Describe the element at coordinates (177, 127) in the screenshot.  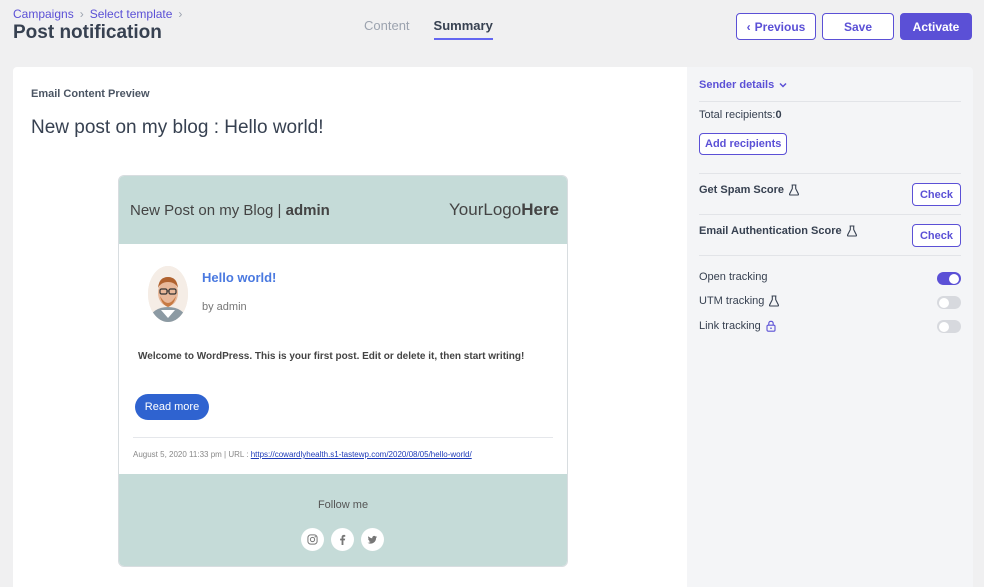
I see `email-subject: New post on my blog : Hello world!` at that location.